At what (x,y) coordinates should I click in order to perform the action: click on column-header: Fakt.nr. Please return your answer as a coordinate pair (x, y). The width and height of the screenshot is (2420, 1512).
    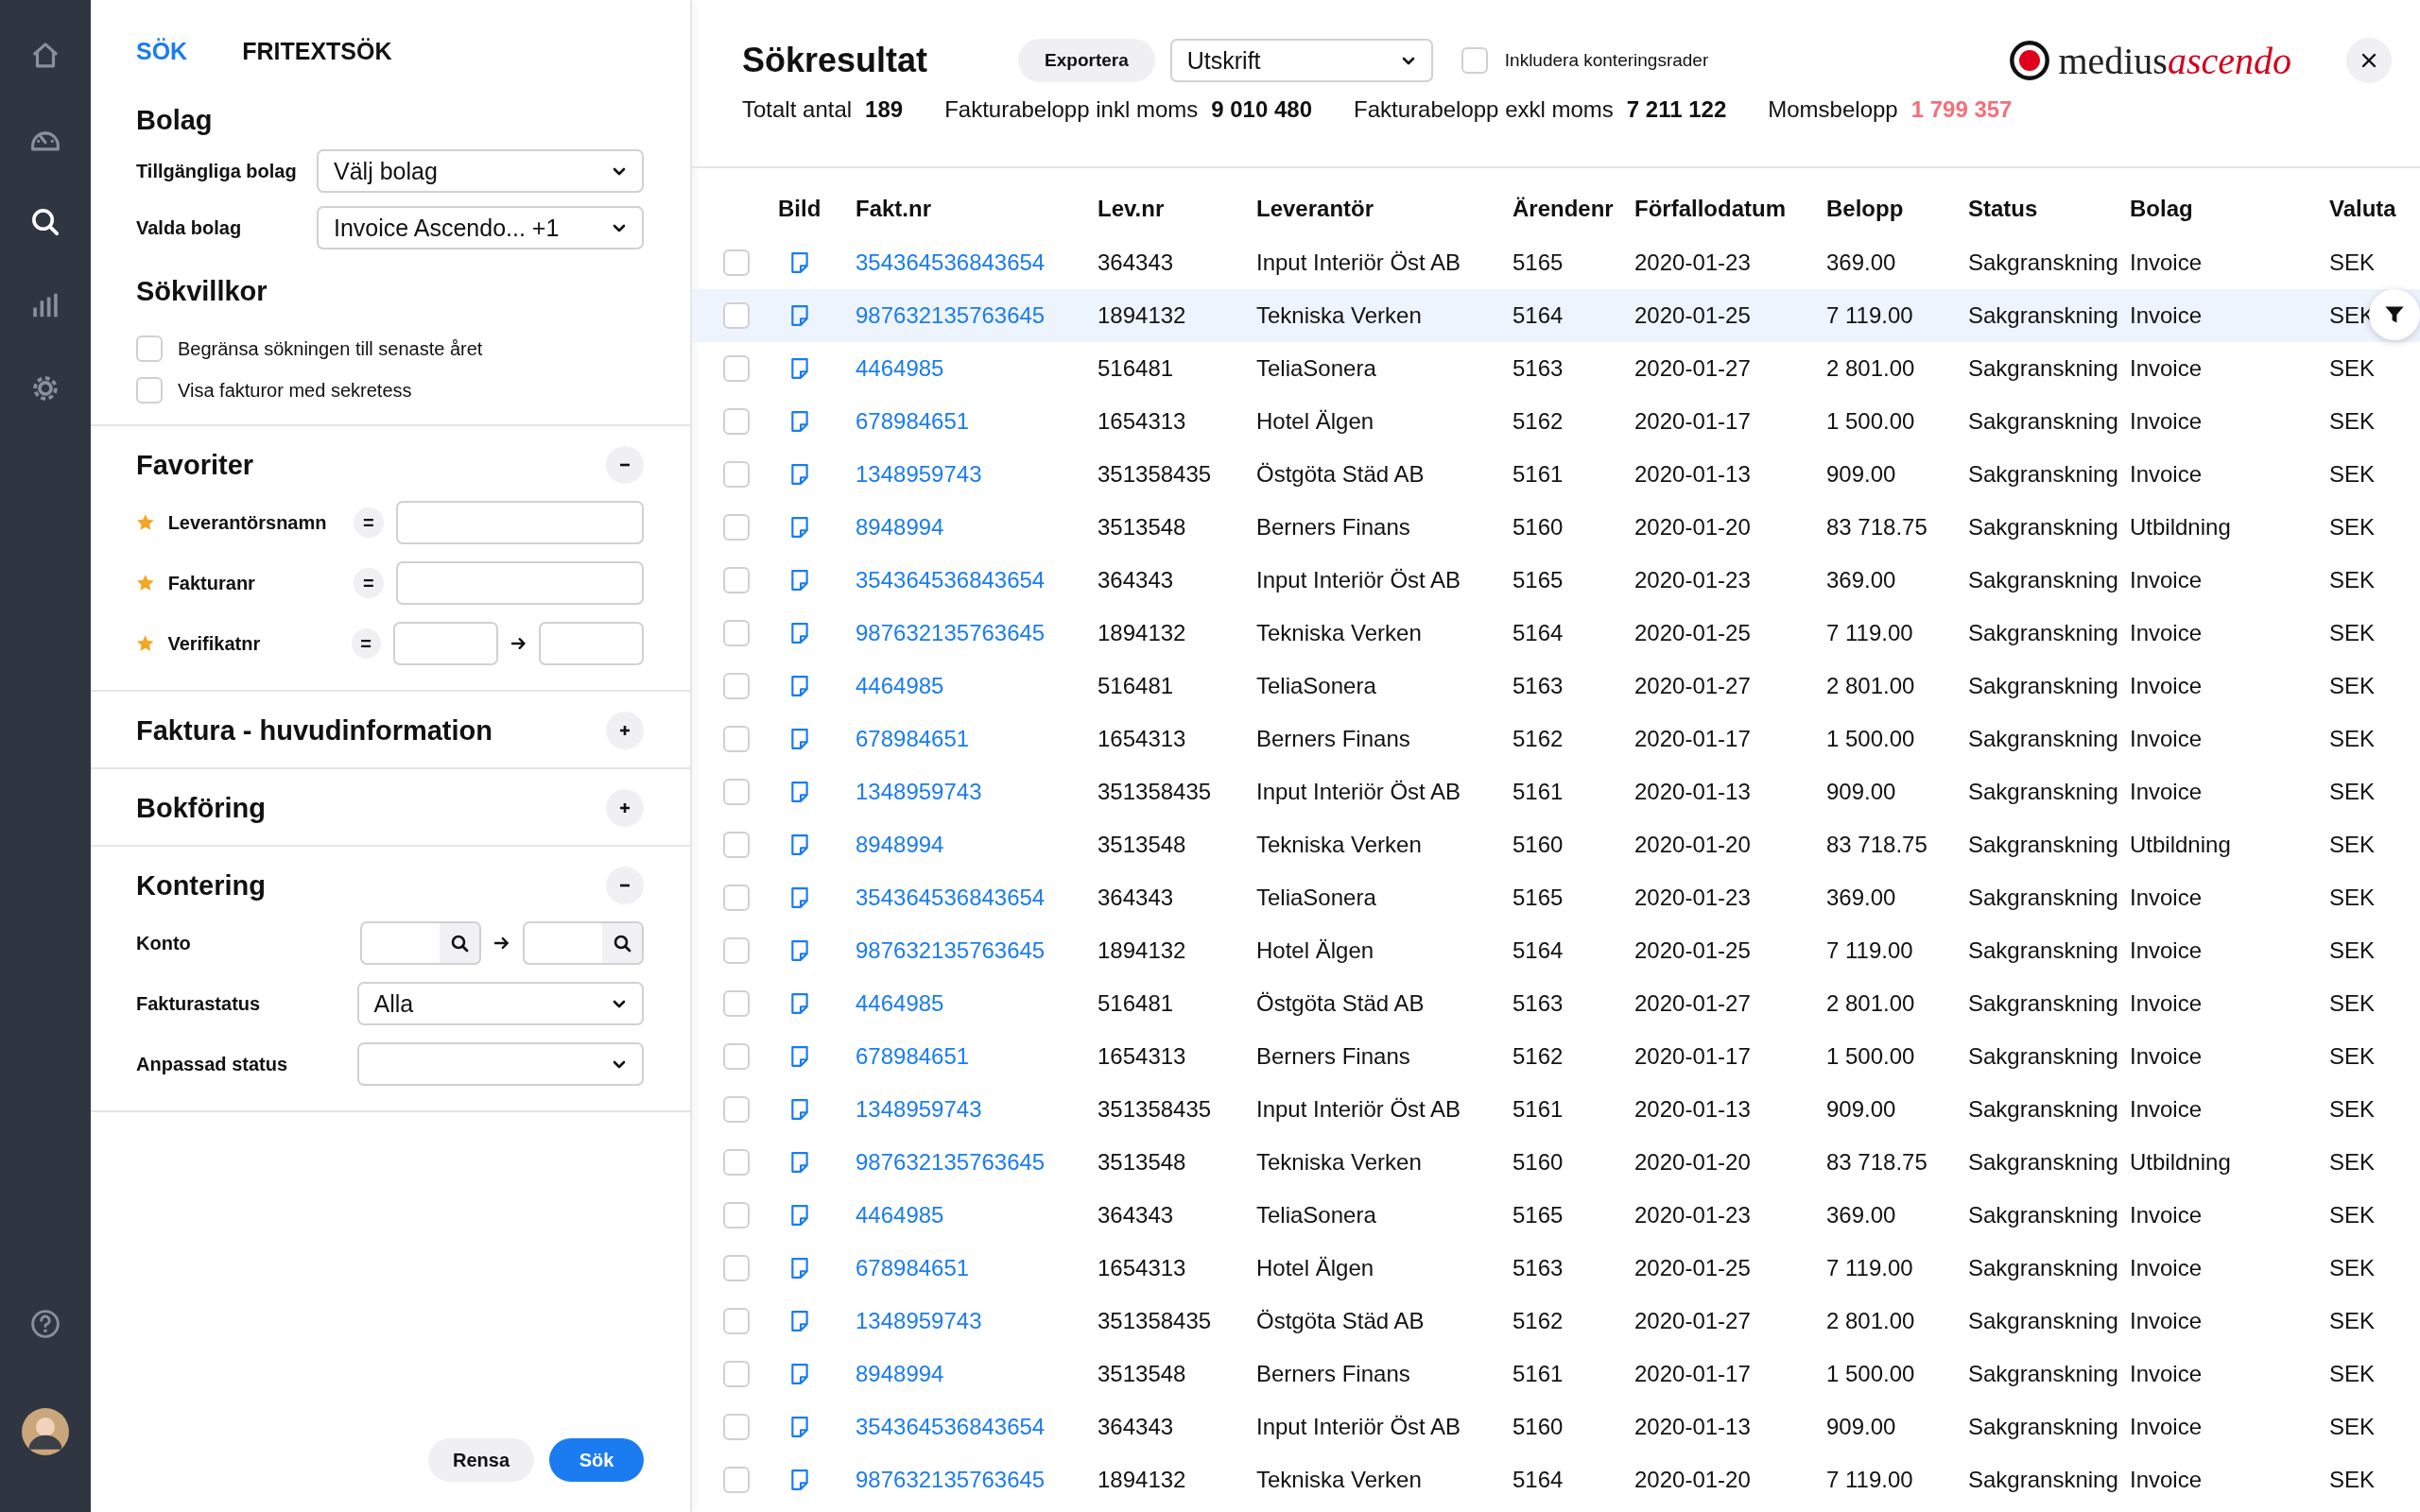
    Looking at the image, I should click on (977, 209).